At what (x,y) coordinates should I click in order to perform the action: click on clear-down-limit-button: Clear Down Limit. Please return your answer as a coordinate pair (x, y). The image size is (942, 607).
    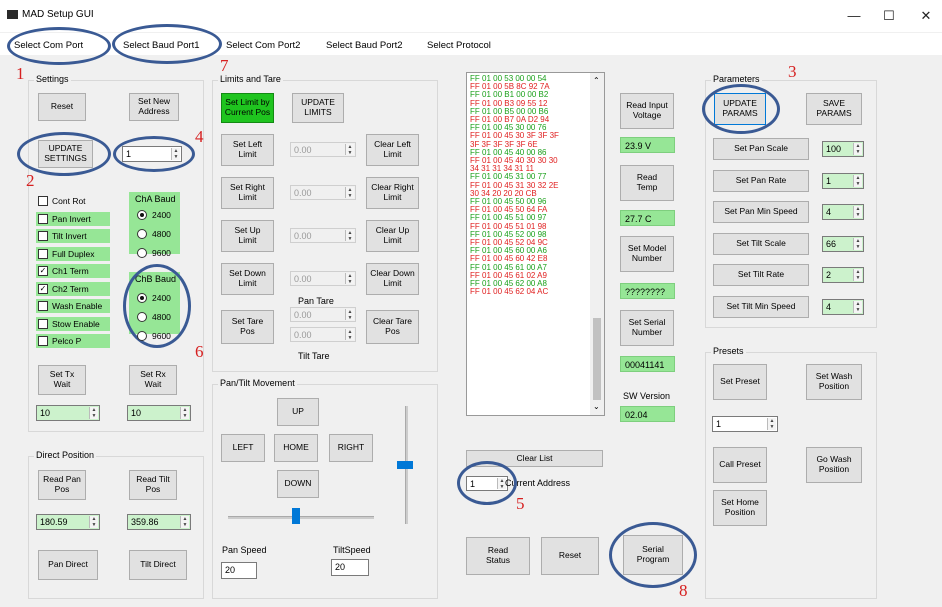
    Looking at the image, I should click on (392, 279).